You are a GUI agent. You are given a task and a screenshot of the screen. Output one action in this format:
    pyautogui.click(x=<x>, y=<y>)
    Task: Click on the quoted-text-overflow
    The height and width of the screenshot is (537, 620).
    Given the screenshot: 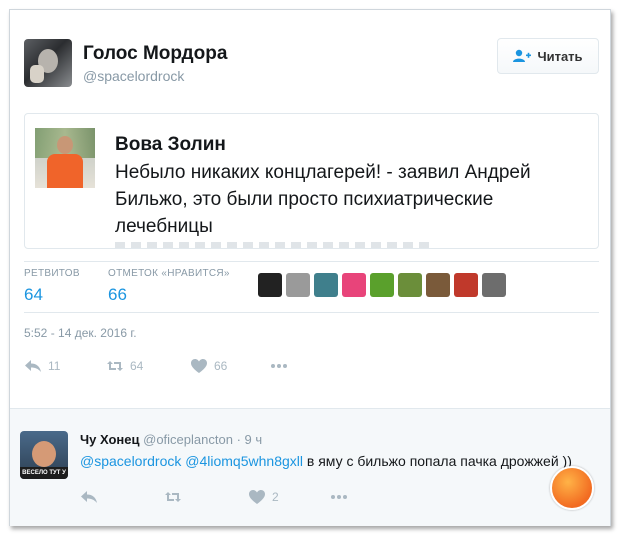 What is the action you would take?
    pyautogui.click(x=275, y=245)
    